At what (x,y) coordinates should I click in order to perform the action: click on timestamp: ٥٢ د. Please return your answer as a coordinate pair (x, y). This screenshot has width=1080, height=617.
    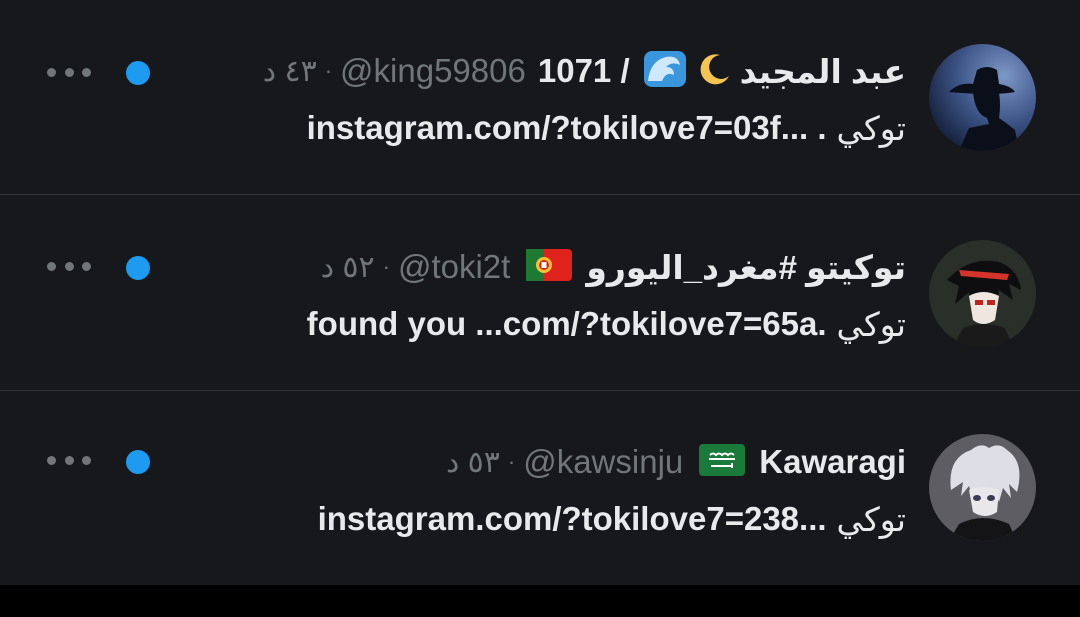
    Looking at the image, I should click on (347, 267).